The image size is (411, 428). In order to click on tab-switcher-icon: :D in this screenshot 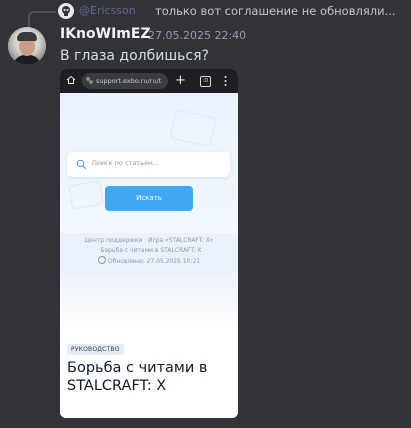, I will do `click(205, 81)`.